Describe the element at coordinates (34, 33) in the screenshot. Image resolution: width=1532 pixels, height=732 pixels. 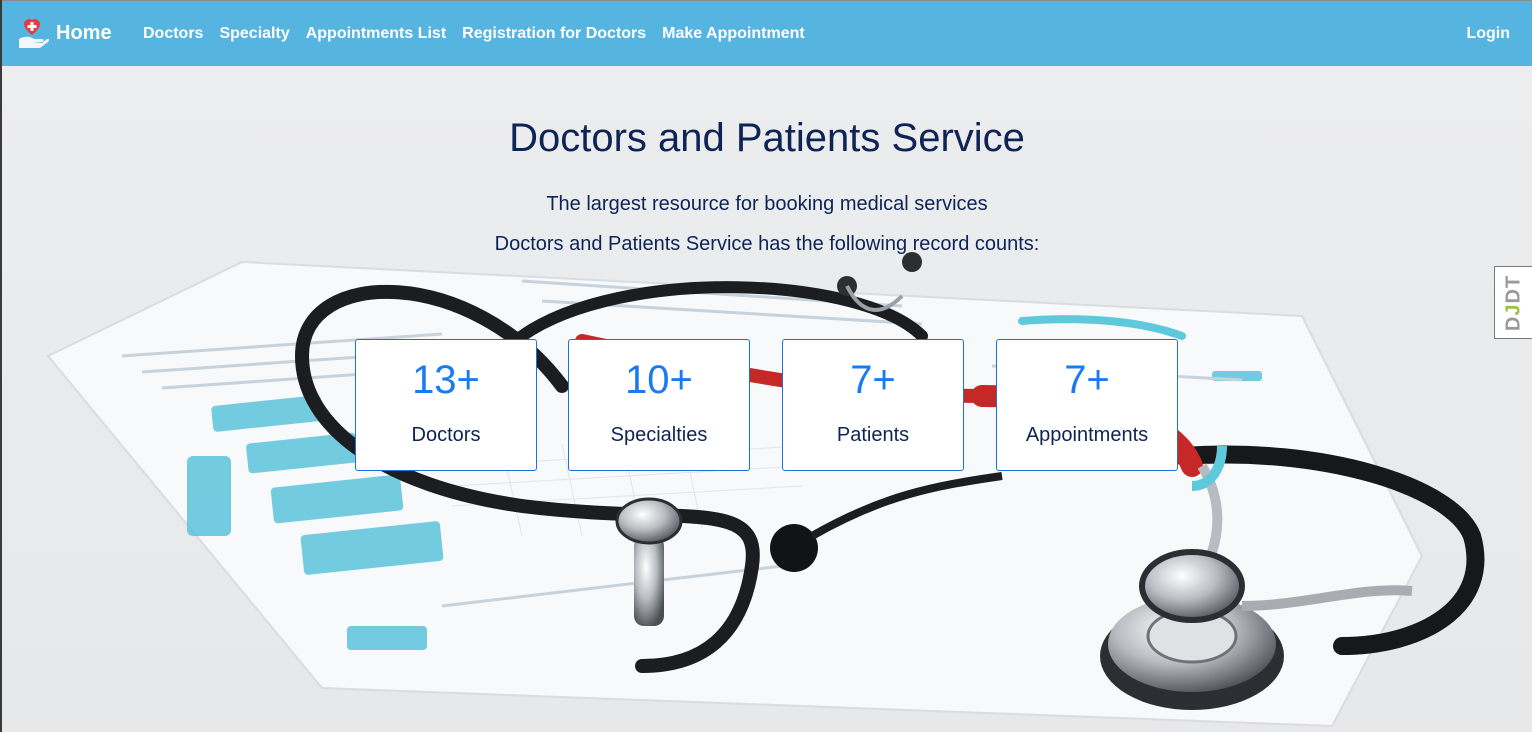
I see `hand-holding-heart-icon` at that location.